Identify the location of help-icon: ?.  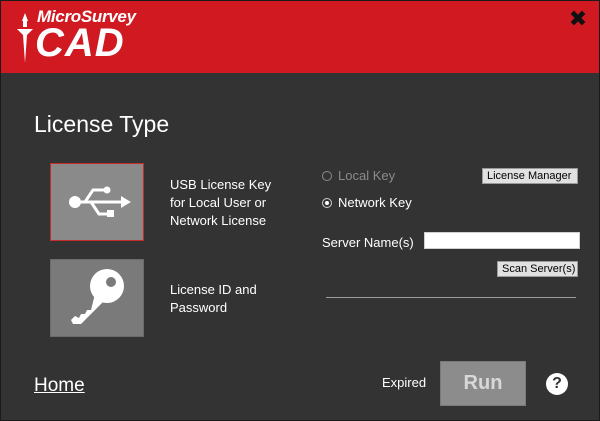
(557, 383).